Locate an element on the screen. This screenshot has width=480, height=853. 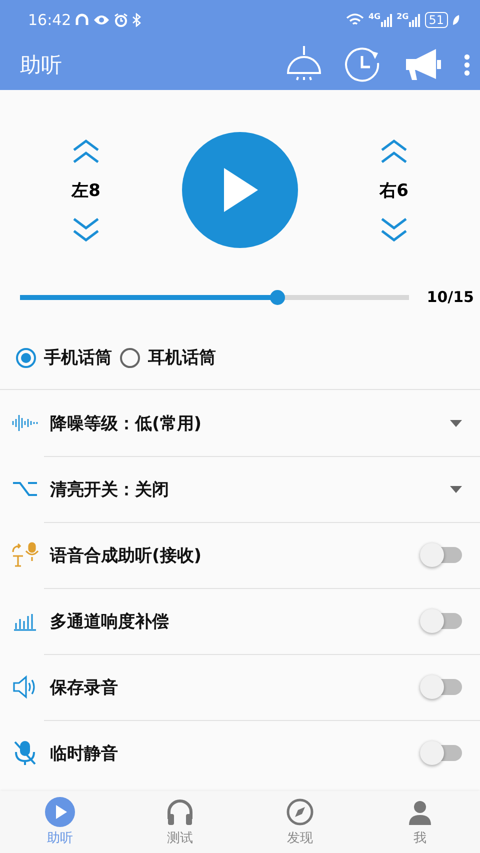
setting-label: 多通道响度补偿 is located at coordinates (110, 621).